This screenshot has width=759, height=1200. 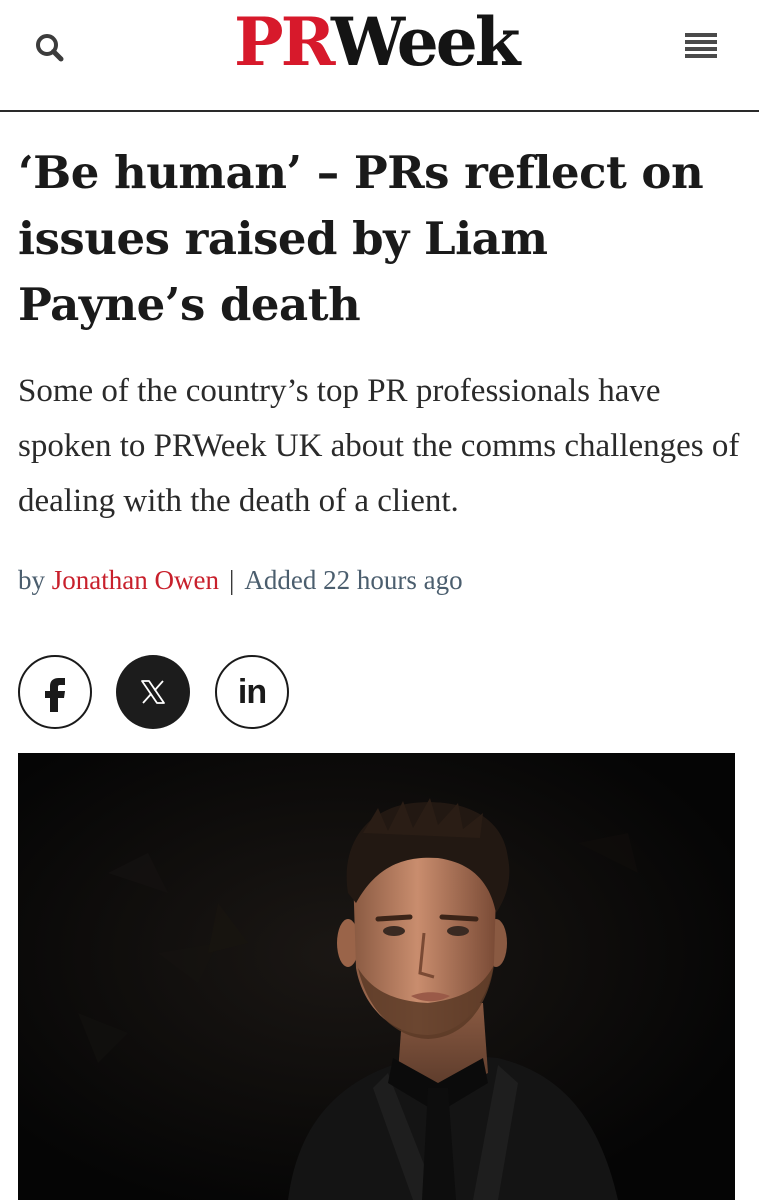 What do you see at coordinates (425, 42) in the screenshot?
I see `logo-week: Week` at bounding box center [425, 42].